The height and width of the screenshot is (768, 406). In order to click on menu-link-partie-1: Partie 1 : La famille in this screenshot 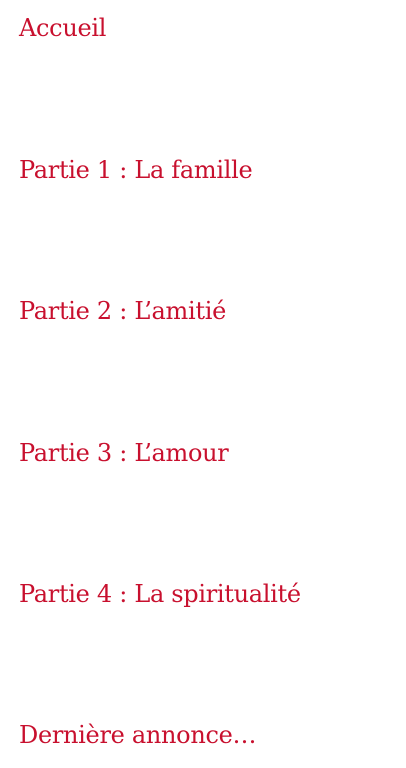, I will do `click(136, 170)`.